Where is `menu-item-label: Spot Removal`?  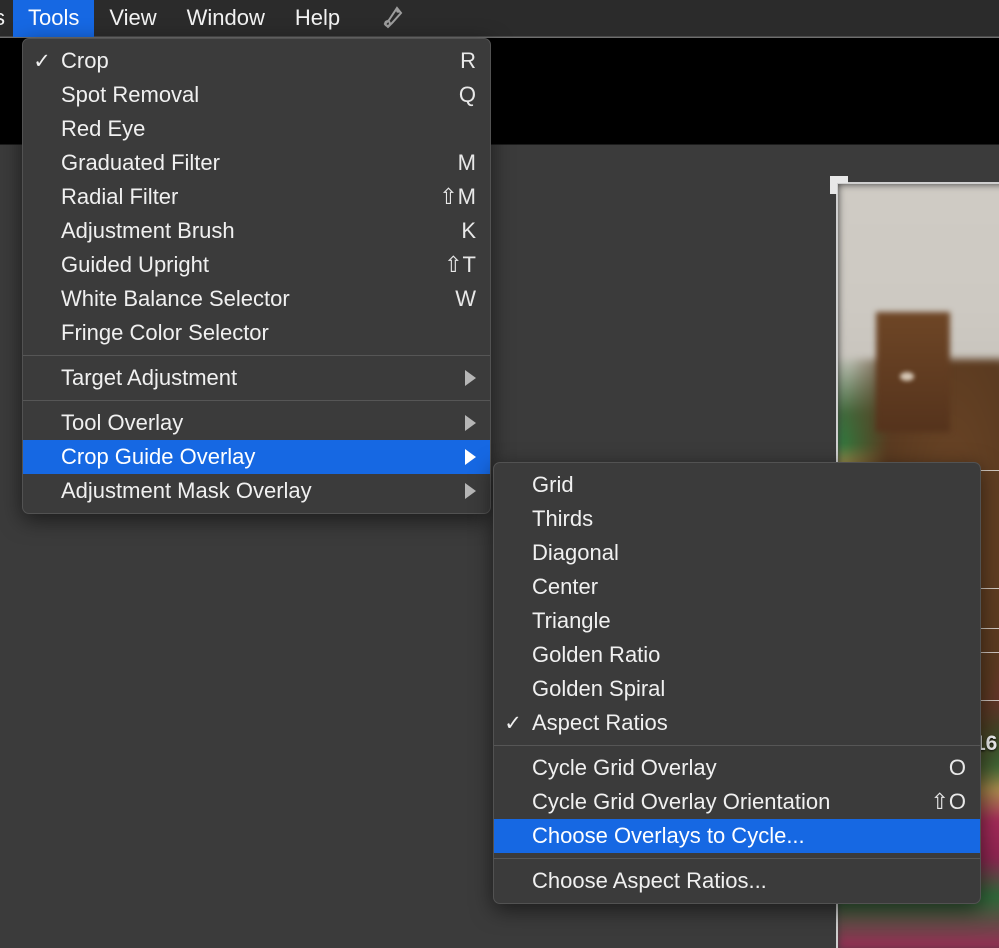 menu-item-label: Spot Removal is located at coordinates (130, 94).